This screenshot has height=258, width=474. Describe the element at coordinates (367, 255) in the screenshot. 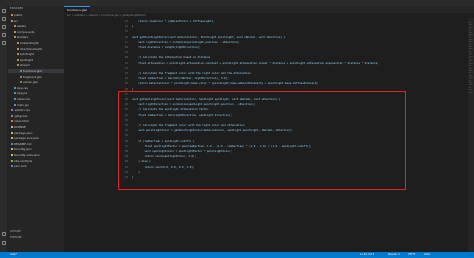

I see `status-position: Ln 43, Col 2` at that location.